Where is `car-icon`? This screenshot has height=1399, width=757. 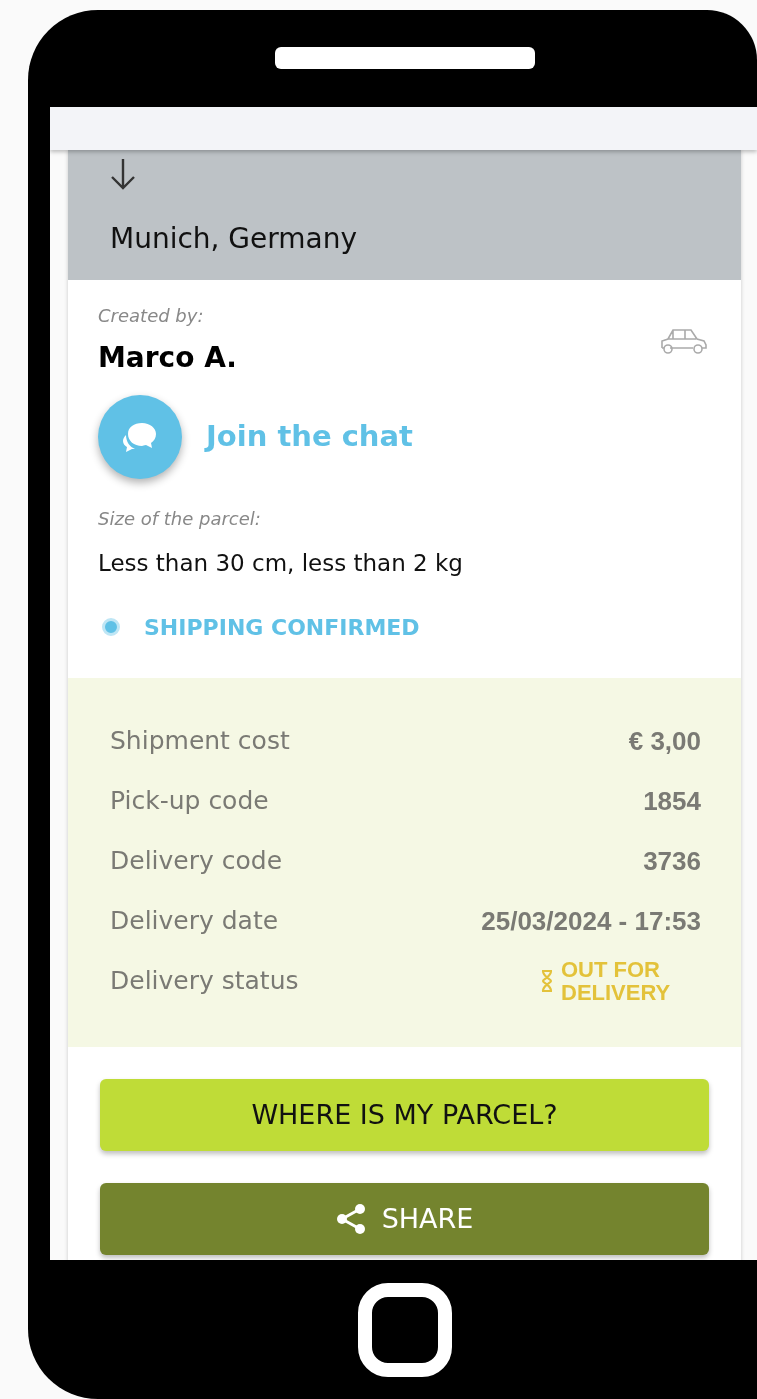
car-icon is located at coordinates (684, 341).